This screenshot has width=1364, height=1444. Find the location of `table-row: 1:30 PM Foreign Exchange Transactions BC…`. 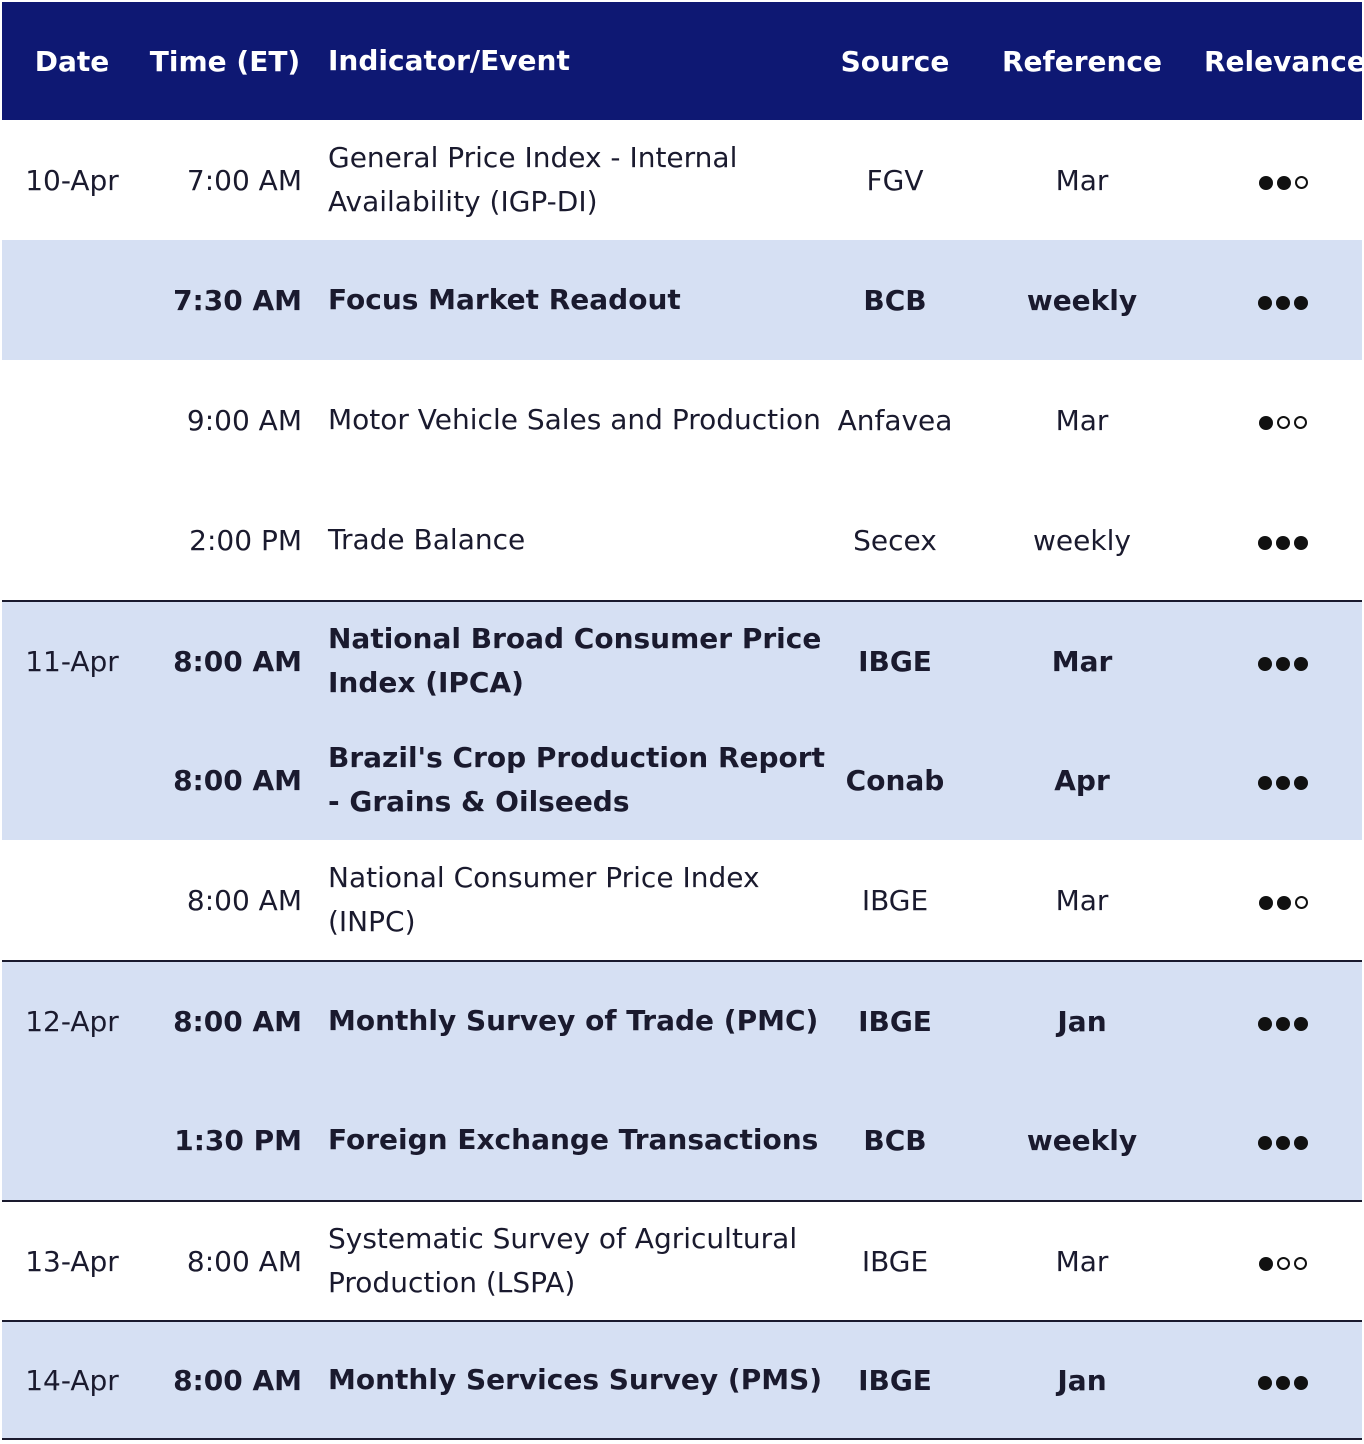

table-row: 1:30 PM Foreign Exchange Transactions BC… is located at coordinates (682, 1140).